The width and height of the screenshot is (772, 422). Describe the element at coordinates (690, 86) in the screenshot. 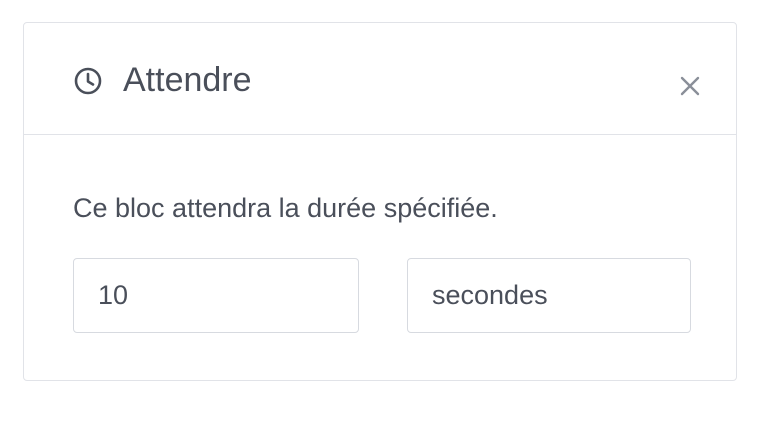

I see `close-icon` at that location.